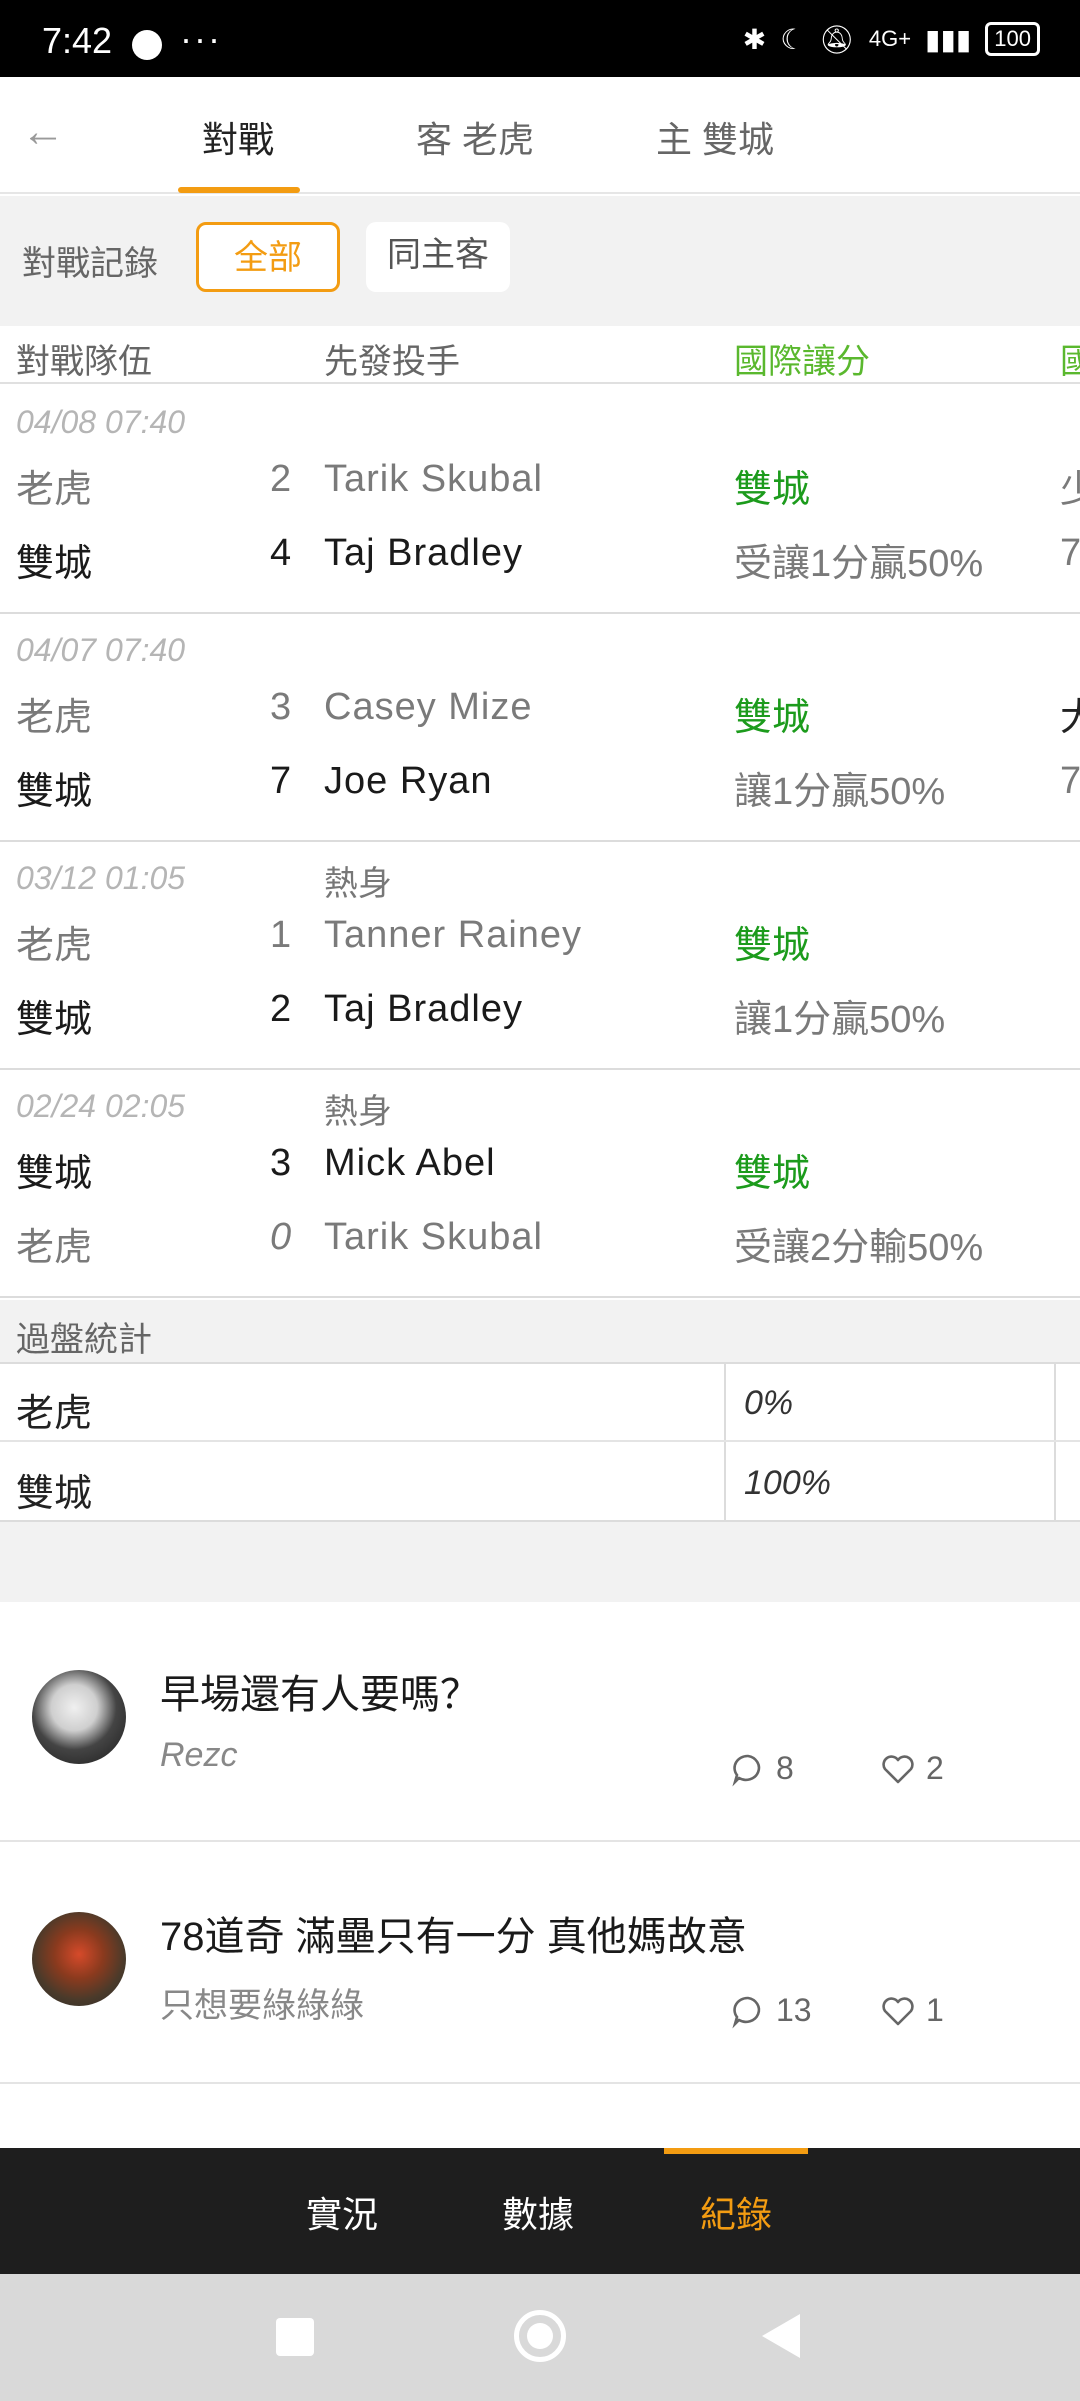 The height and width of the screenshot is (2401, 1080). What do you see at coordinates (453, 935) in the screenshot?
I see `starting-pitcher: Tanner Rainey` at bounding box center [453, 935].